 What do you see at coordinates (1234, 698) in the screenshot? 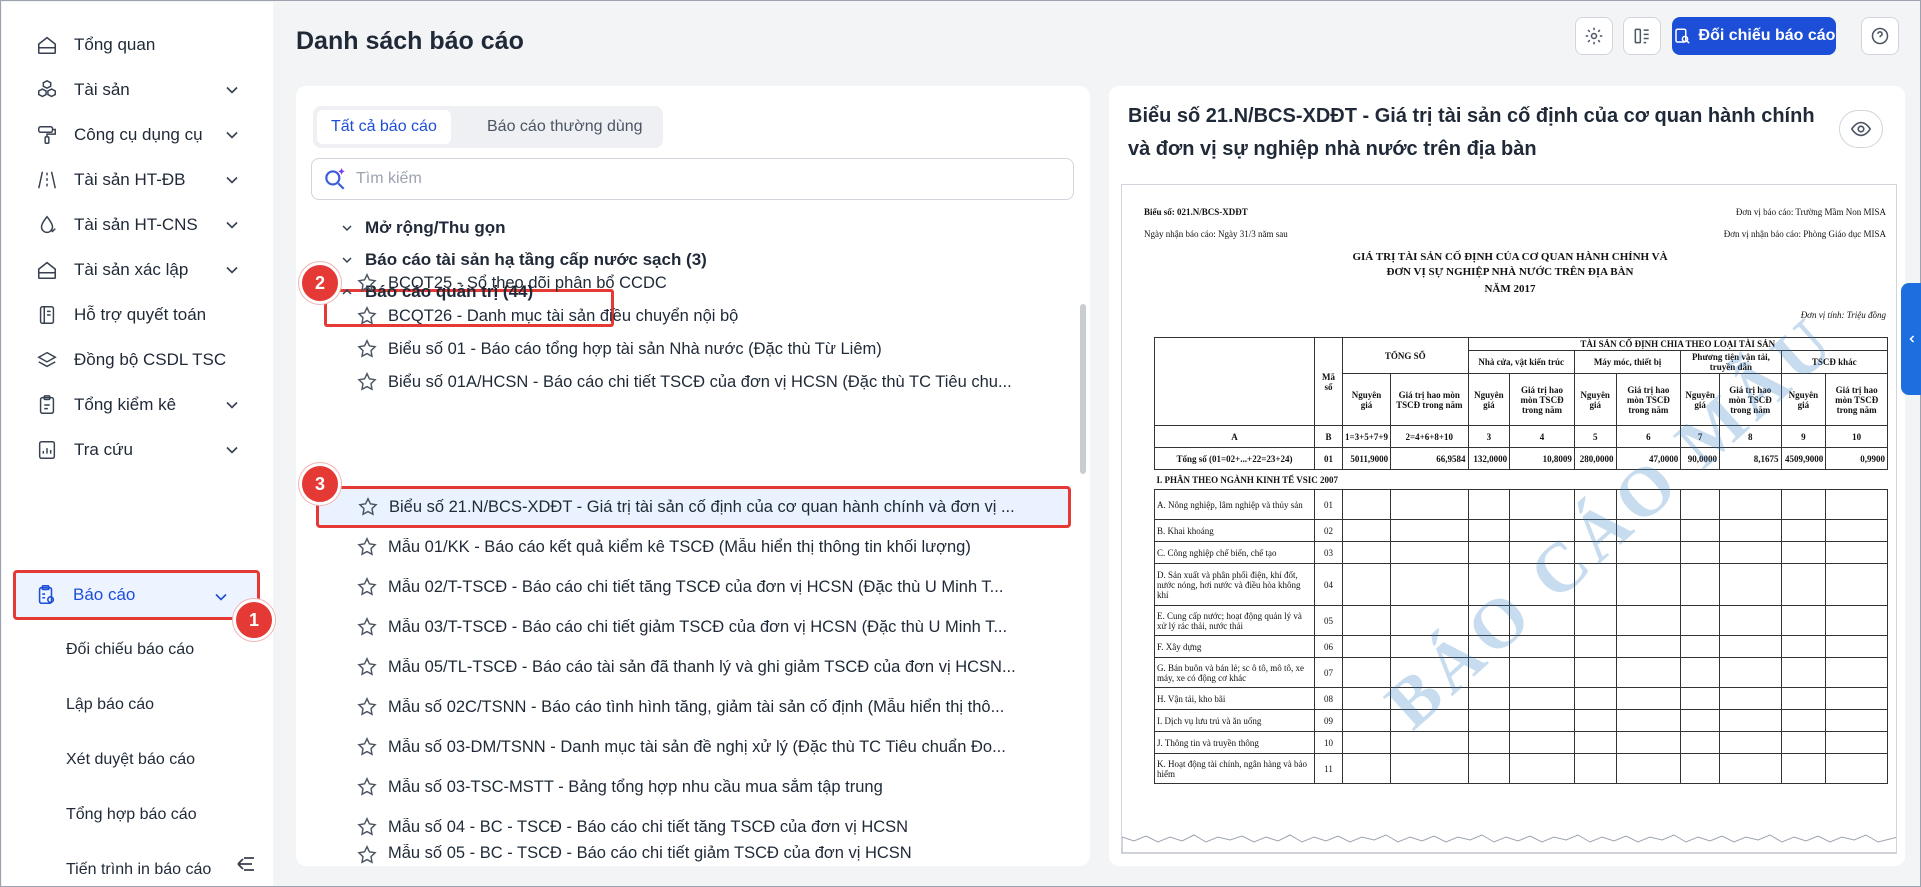
I see `table-cell: H. Vận tải, kho bãi` at bounding box center [1234, 698].